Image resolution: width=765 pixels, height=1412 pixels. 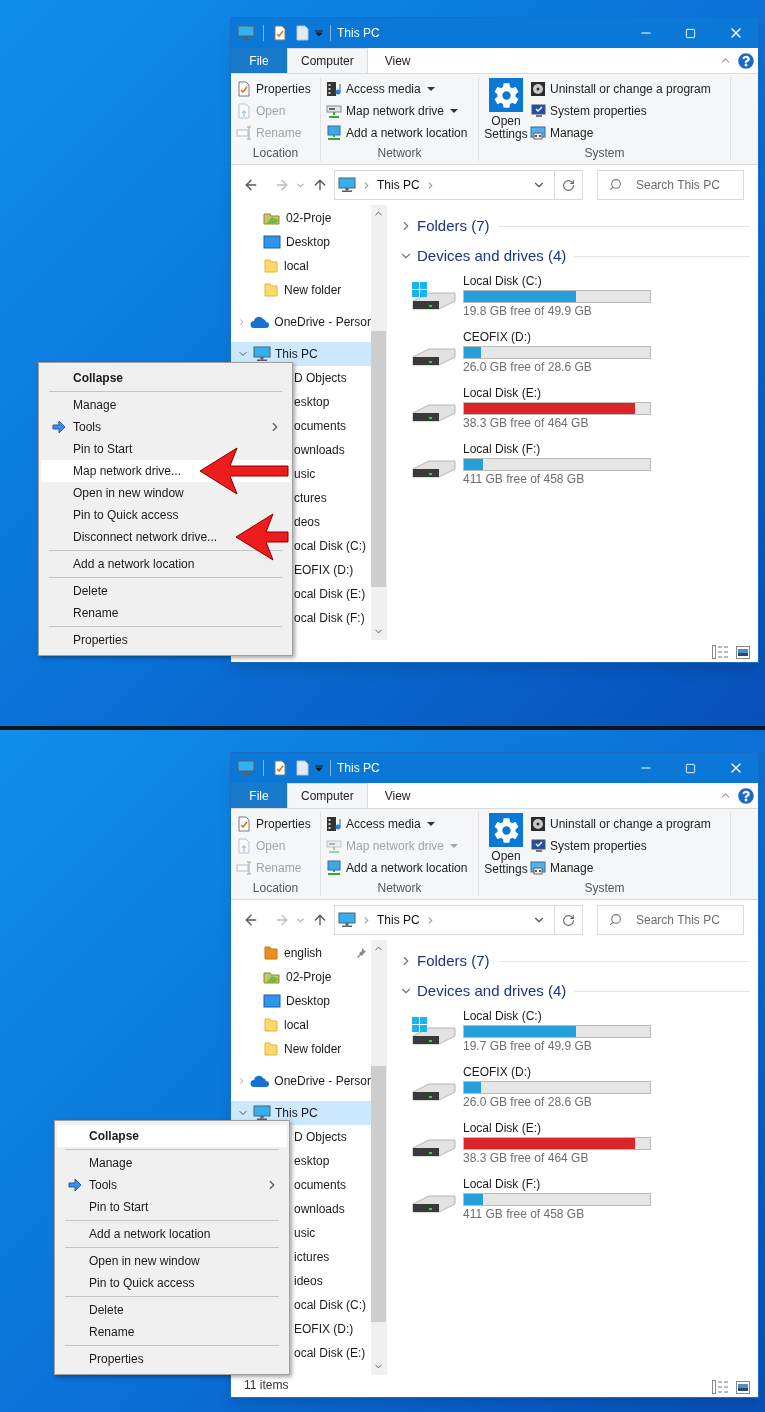 What do you see at coordinates (262, 1113) in the screenshot?
I see `monitor-icon` at bounding box center [262, 1113].